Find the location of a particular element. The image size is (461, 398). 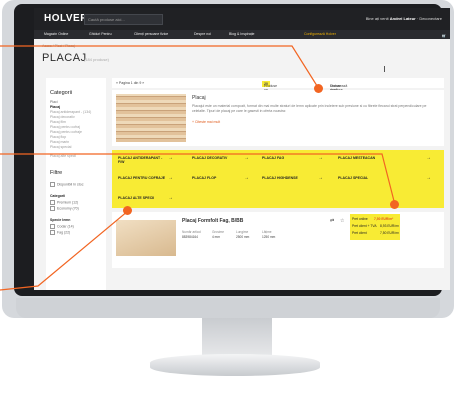

category-option: Premium (12) is located at coordinates (64, 202).